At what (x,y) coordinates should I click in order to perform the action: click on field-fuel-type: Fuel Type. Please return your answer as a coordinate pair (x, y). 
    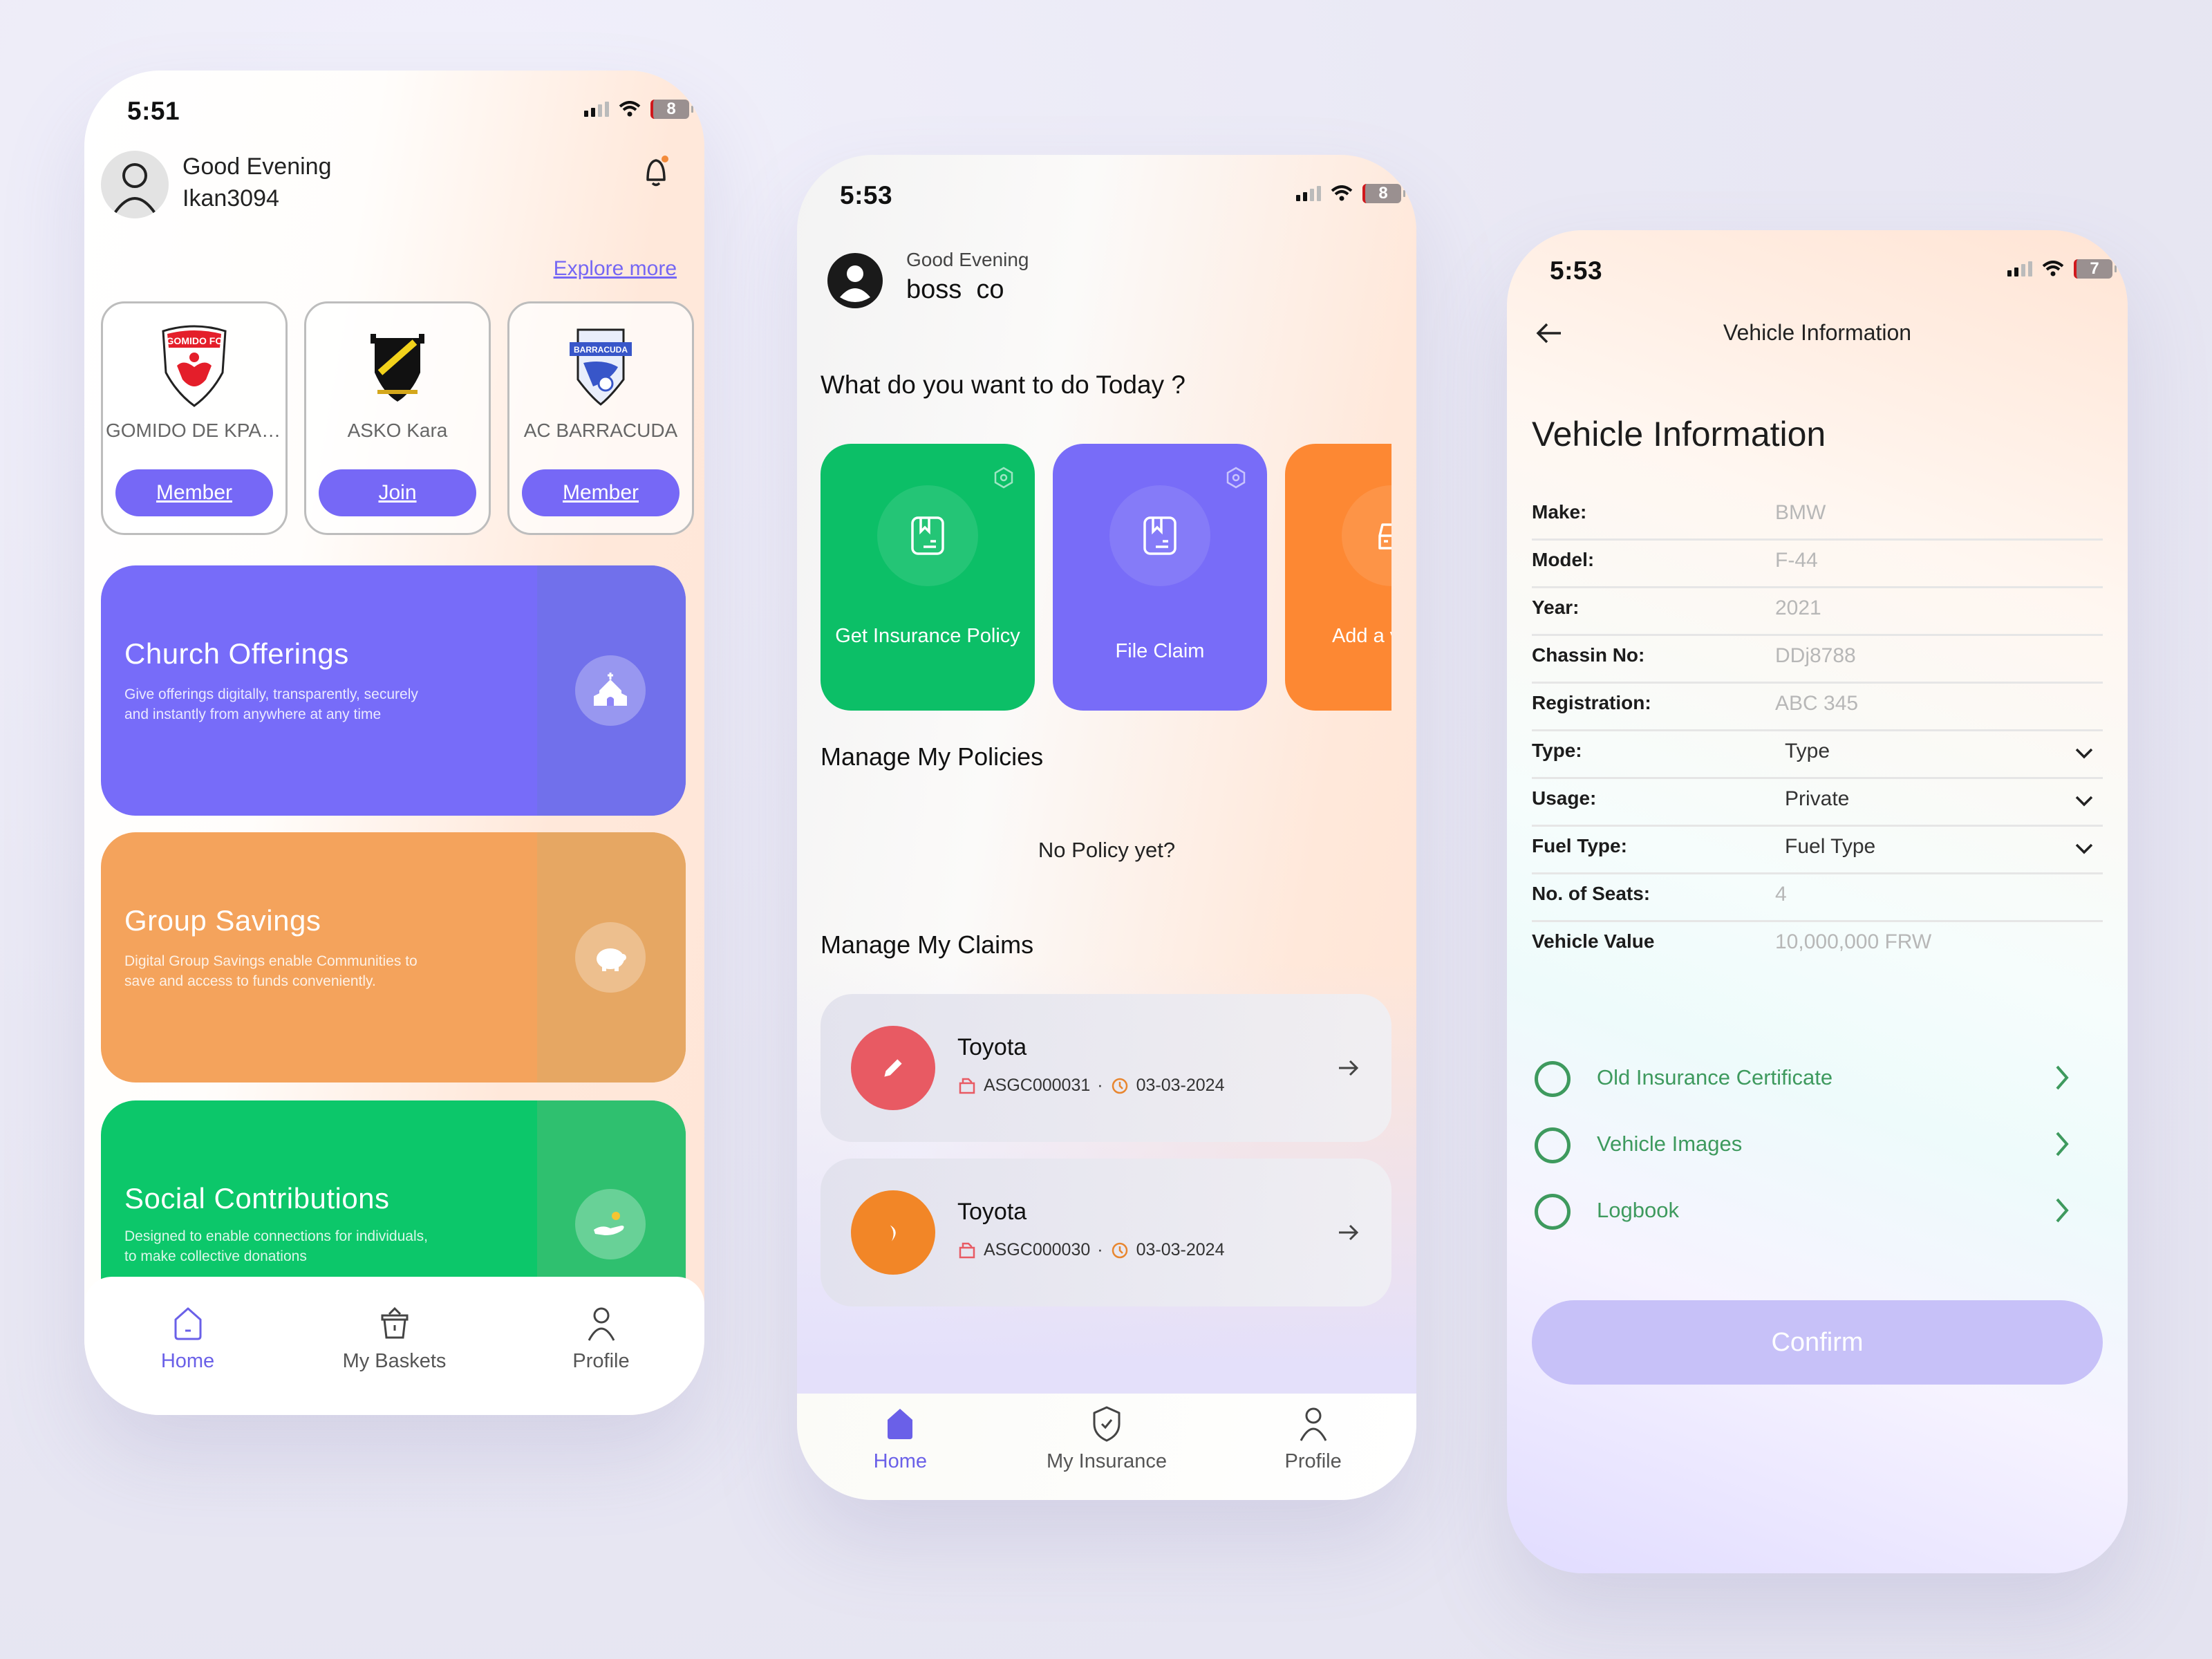
    Looking at the image, I should click on (1817, 850).